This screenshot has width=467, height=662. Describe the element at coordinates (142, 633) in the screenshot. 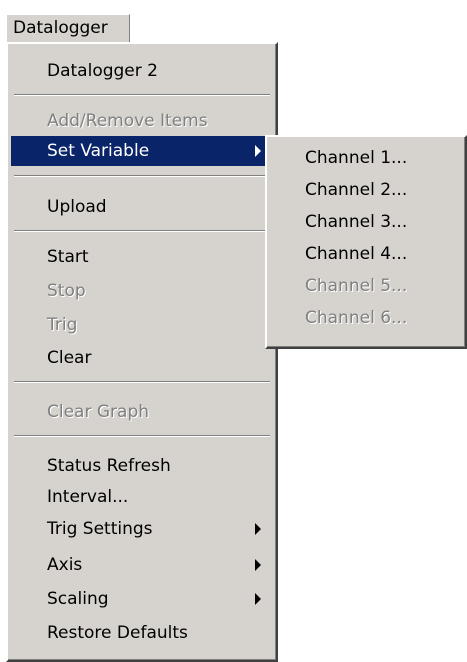

I see `menu-item-restore-defaults: Restore Defaults` at that location.